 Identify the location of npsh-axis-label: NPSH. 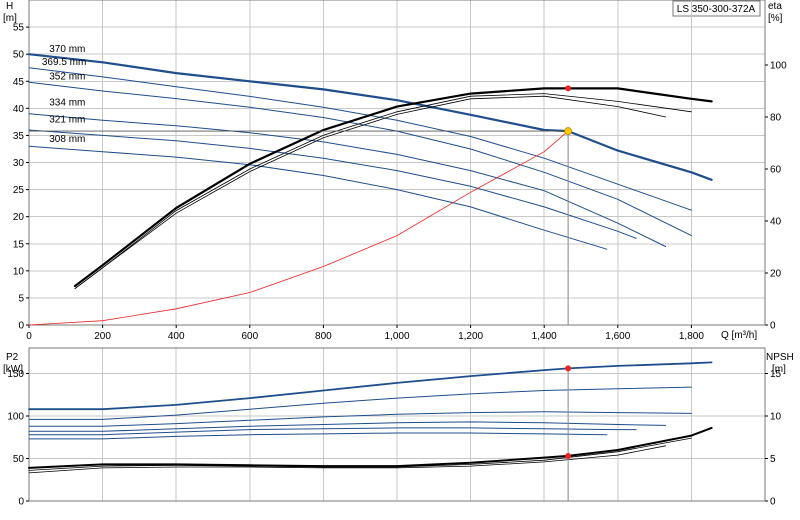
(780, 357).